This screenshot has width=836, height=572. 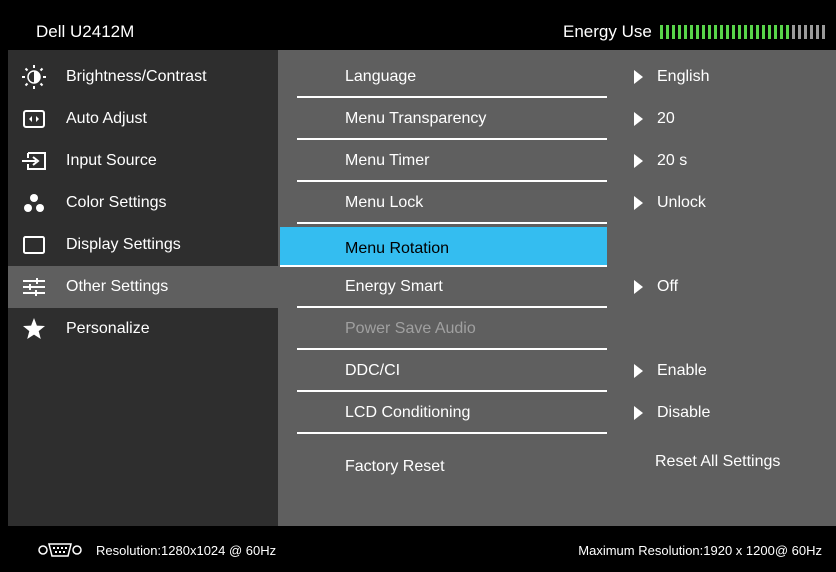 What do you see at coordinates (682, 370) in the screenshot?
I see `menu-row-value-text: Enable` at bounding box center [682, 370].